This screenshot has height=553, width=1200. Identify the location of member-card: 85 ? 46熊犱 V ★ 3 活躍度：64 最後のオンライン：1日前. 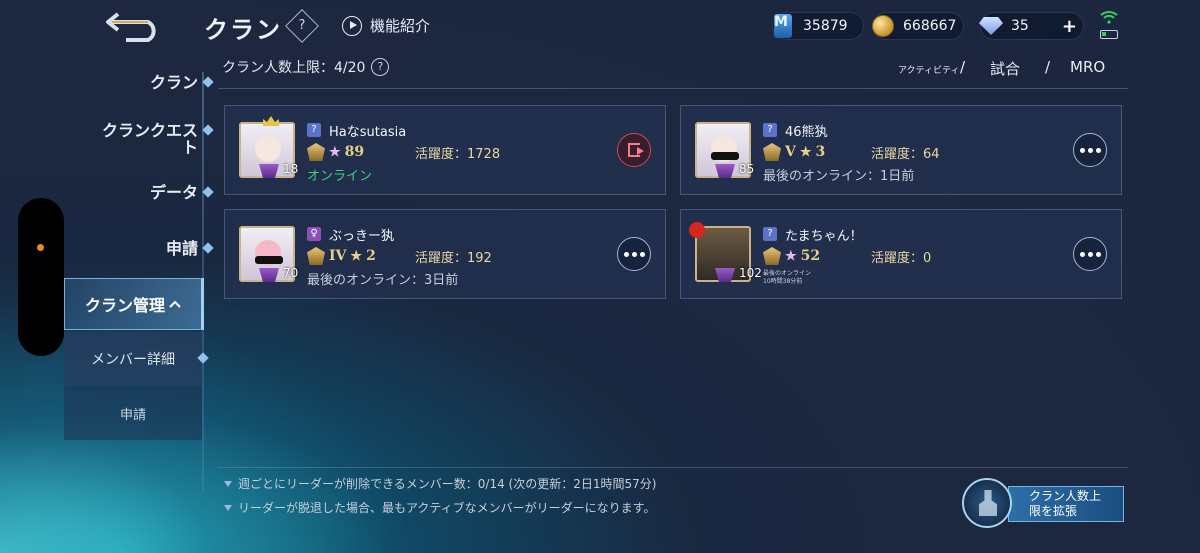
(901, 150).